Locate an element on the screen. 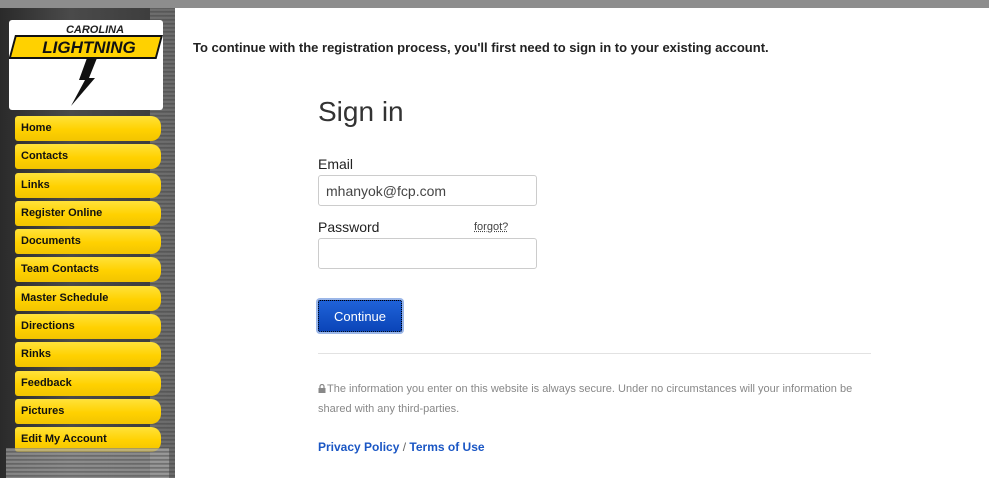 Image resolution: width=989 pixels, height=478 pixels. nav-item-register-online: Register Online is located at coordinates (88, 213).